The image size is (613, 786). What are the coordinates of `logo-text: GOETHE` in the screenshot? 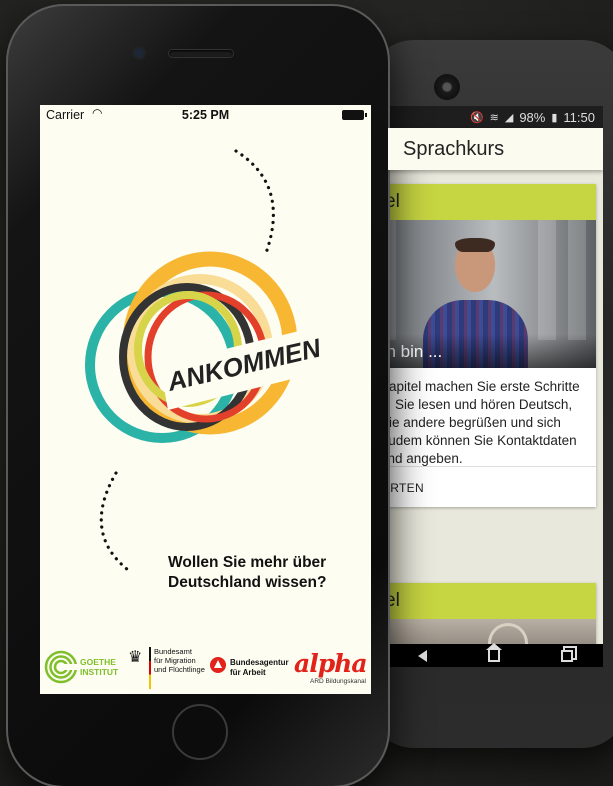 It's located at (98, 662).